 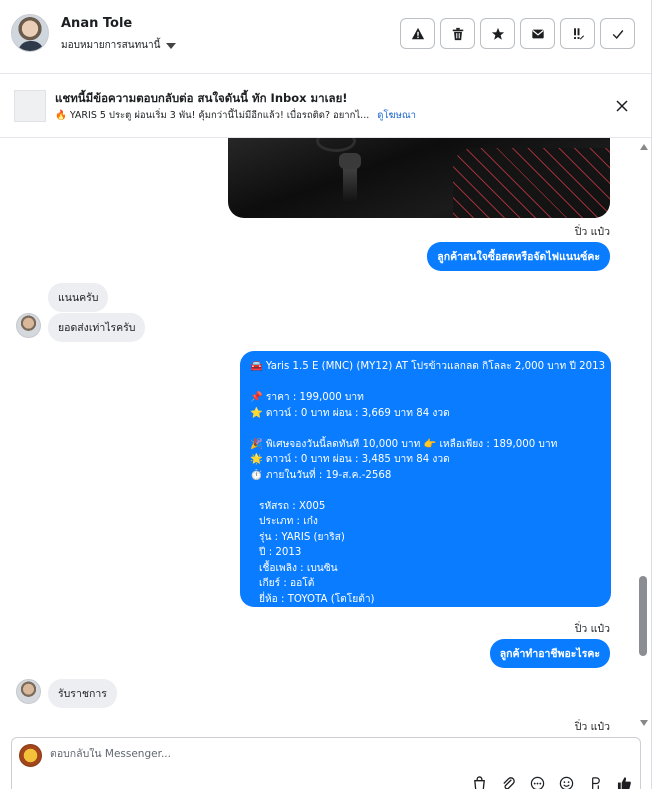 What do you see at coordinates (644, 723) in the screenshot?
I see `scroll-down-icon` at bounding box center [644, 723].